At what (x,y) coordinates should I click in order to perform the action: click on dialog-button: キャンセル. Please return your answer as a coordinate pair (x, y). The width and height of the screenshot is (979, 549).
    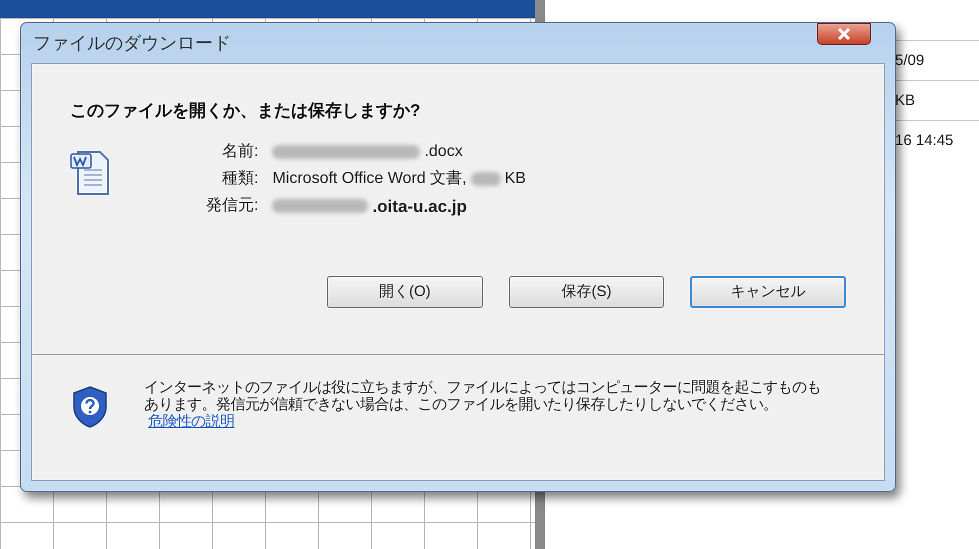
    Looking at the image, I should click on (768, 292).